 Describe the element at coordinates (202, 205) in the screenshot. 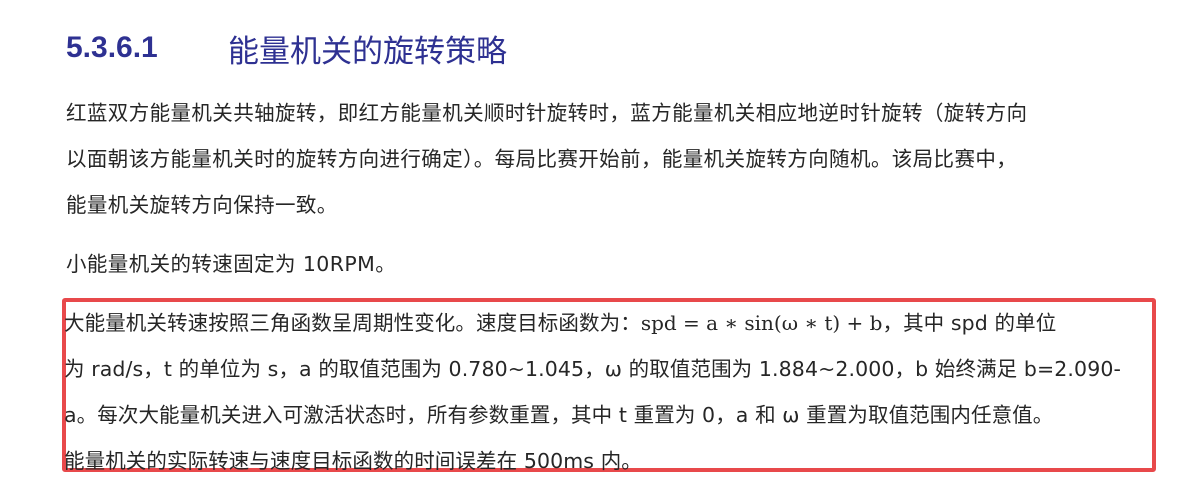

I see `paragraph-line: 能量机关旋转方向保持一致。` at that location.